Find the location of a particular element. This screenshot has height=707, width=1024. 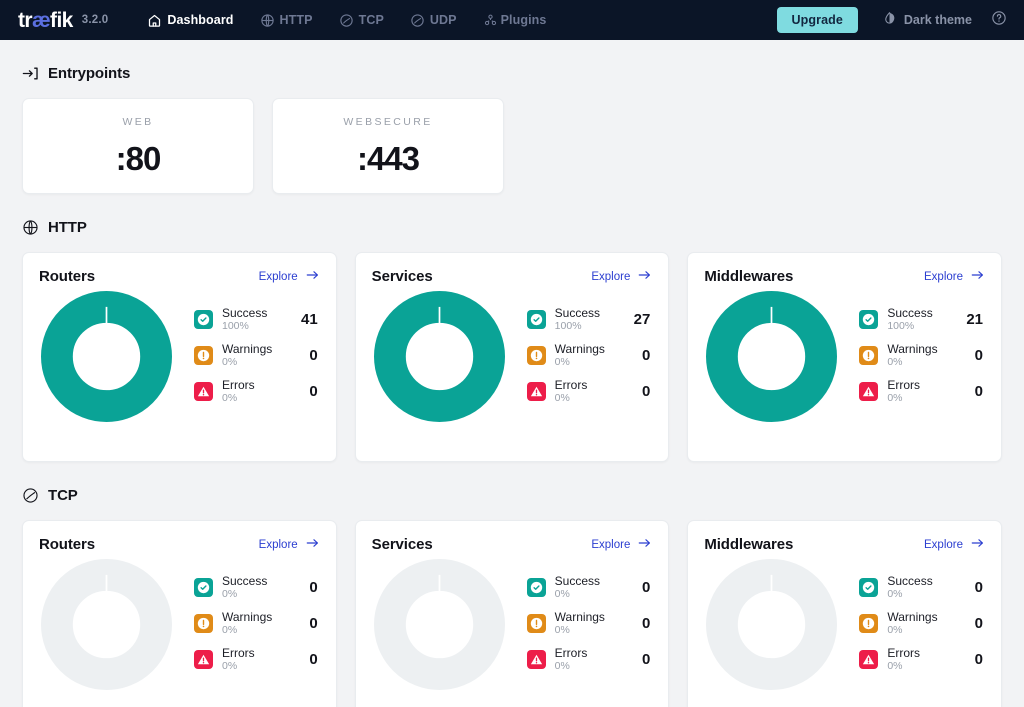

card-title: Services is located at coordinates (402, 276).